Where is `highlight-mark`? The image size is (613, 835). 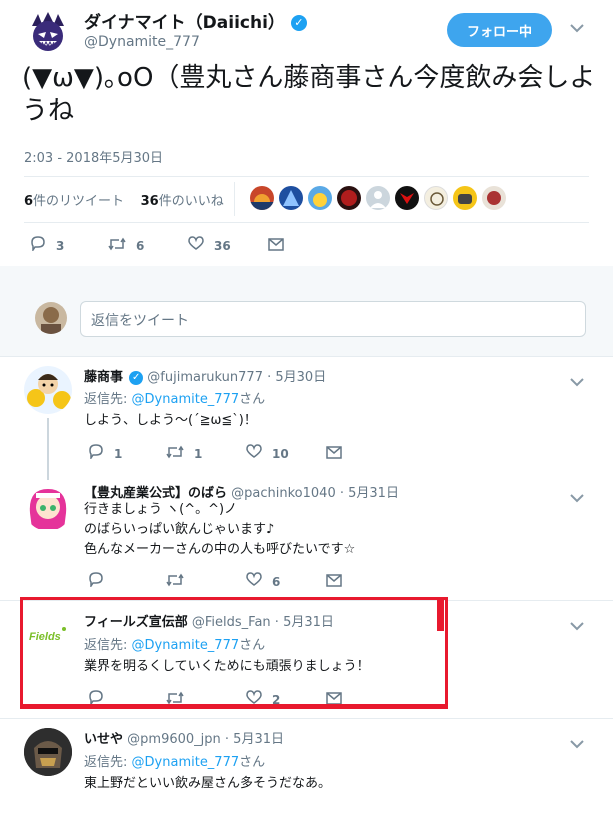
highlight-mark is located at coordinates (440, 614).